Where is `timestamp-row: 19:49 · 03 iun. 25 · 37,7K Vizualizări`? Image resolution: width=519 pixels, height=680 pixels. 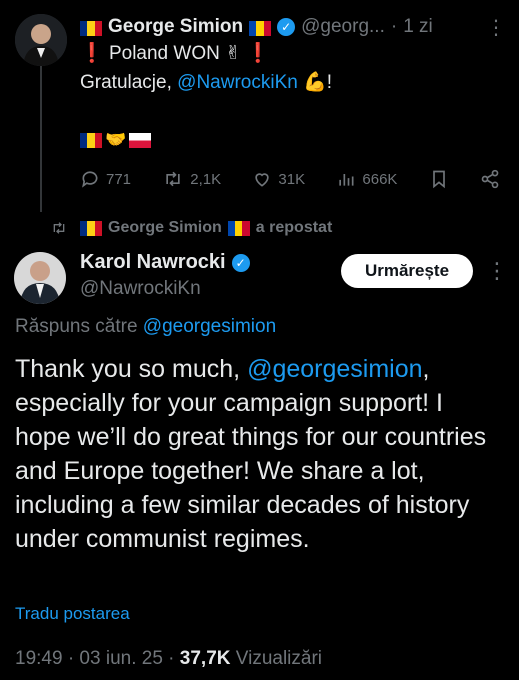
timestamp-row: 19:49 · 03 iun. 25 · 37,7K Vizualizări is located at coordinates (168, 659).